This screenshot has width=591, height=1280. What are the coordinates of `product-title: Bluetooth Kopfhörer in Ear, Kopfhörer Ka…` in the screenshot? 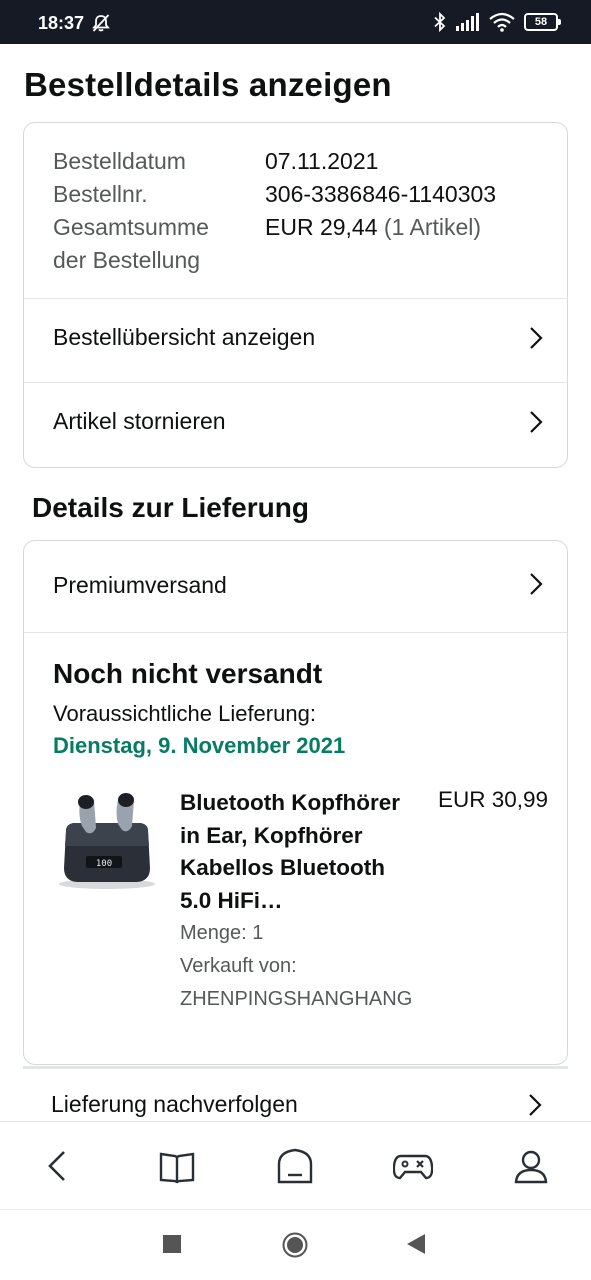 It's located at (300, 852).